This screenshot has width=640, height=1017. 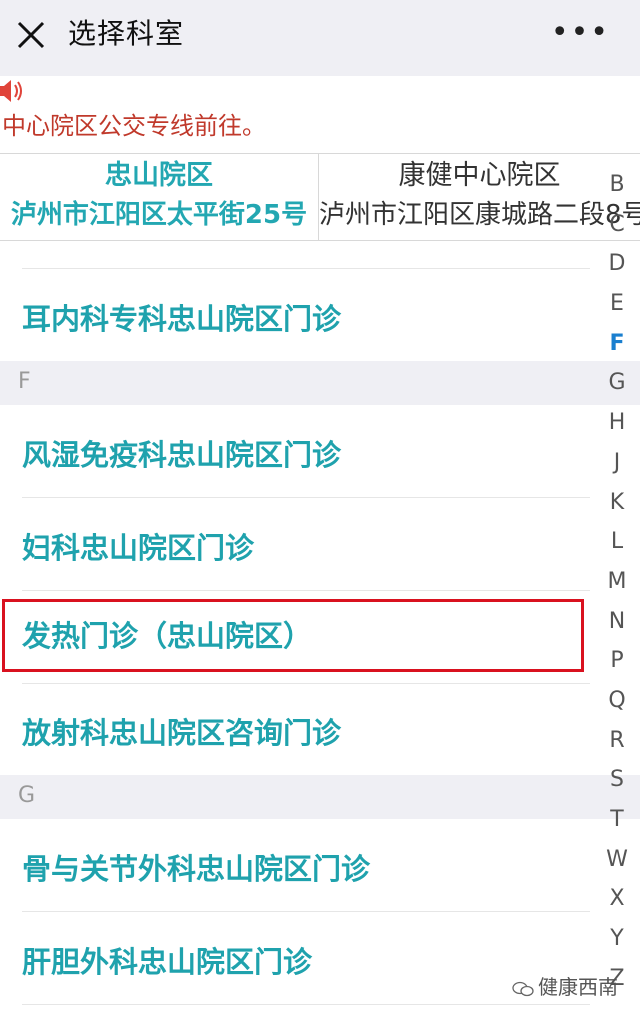 What do you see at coordinates (24, 381) in the screenshot?
I see `section-letter: F` at bounding box center [24, 381].